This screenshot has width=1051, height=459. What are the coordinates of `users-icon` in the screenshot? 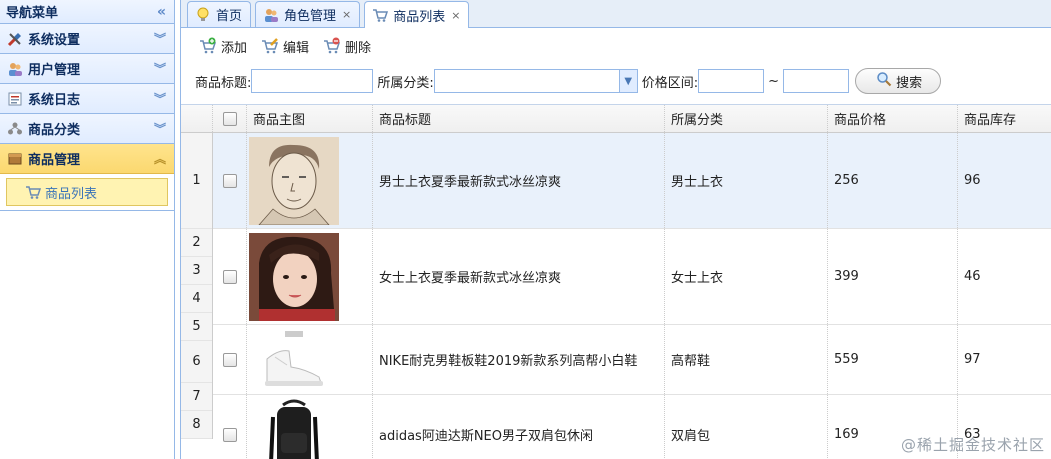 It's located at (15, 69).